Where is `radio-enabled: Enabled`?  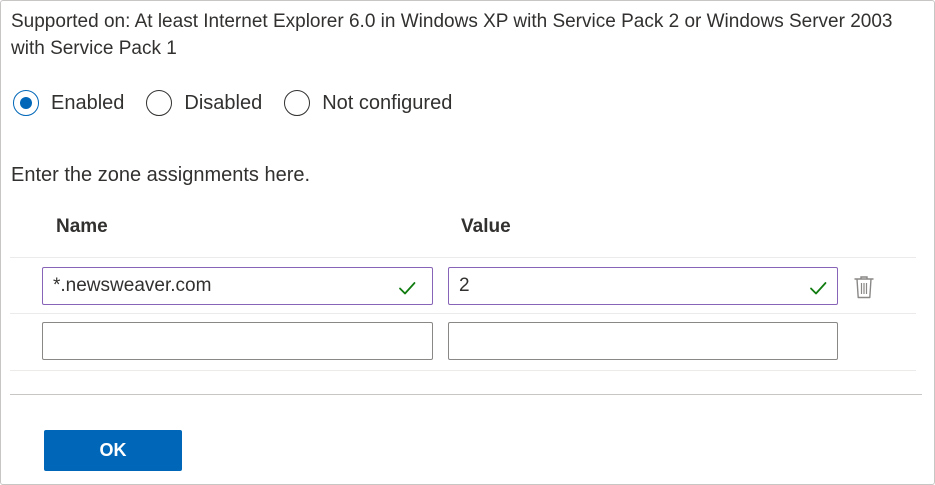
radio-enabled: Enabled is located at coordinates (68, 103).